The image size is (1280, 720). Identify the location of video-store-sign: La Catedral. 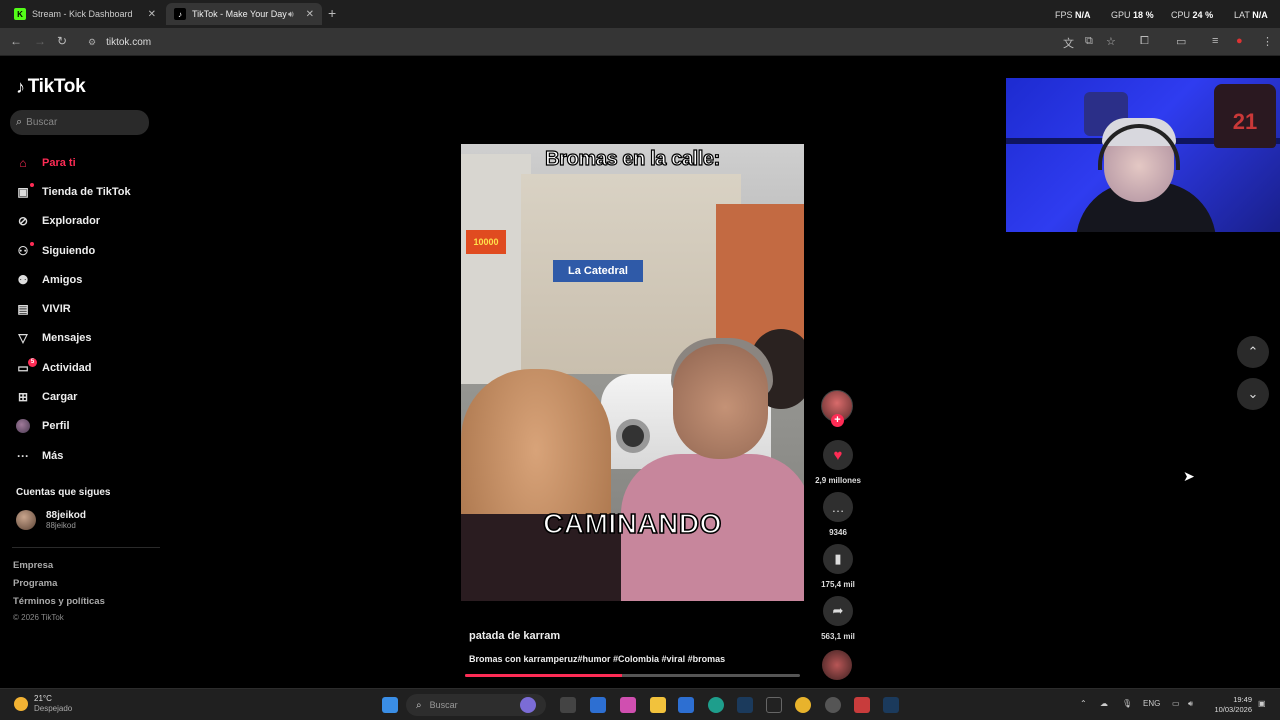
(598, 271).